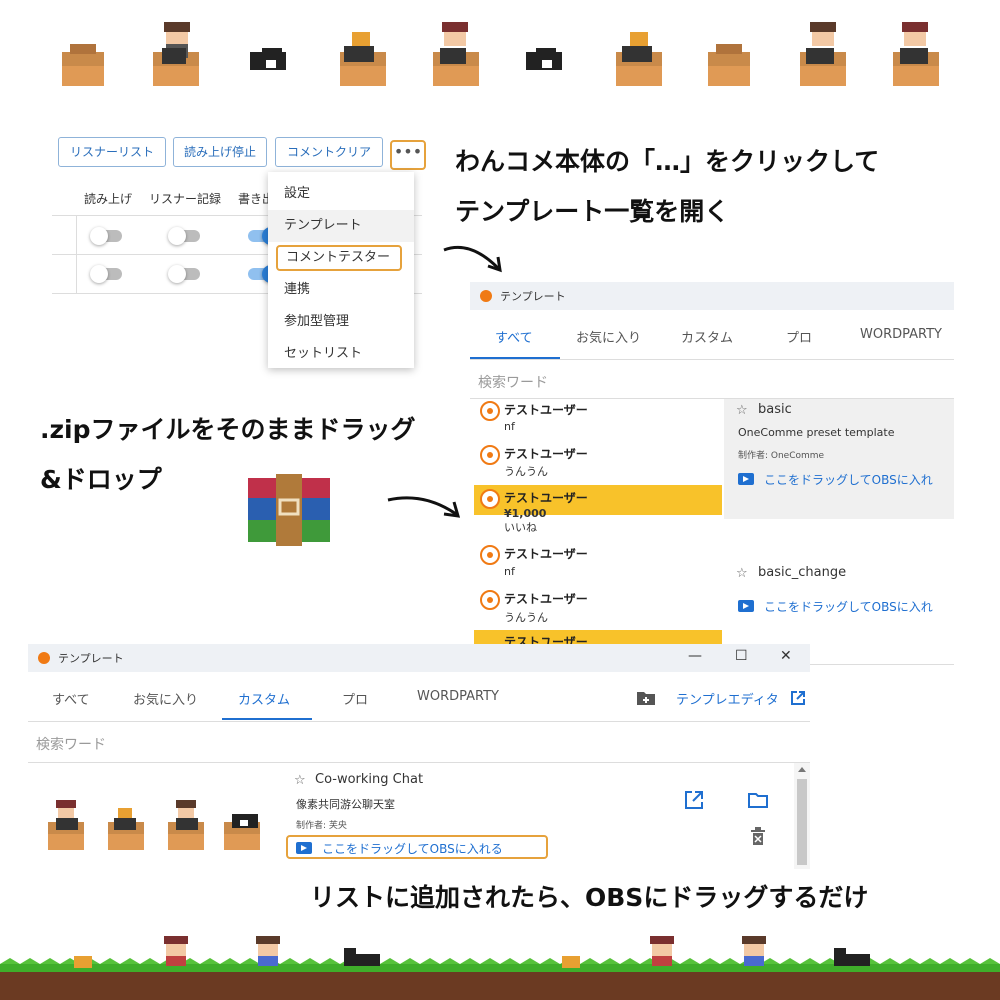 The image size is (1000, 1000). What do you see at coordinates (341, 194) in the screenshot?
I see `menu-item-settings: 設定` at bounding box center [341, 194].